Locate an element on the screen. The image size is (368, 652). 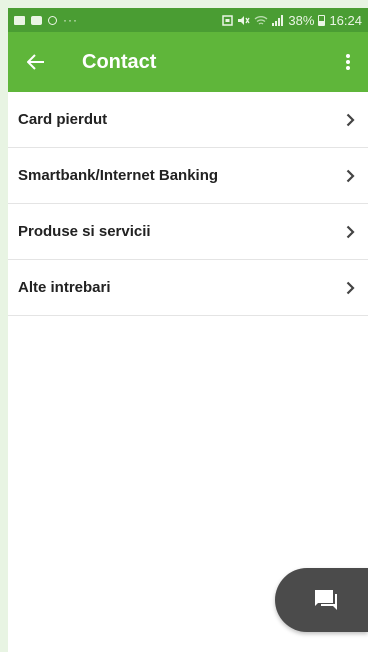
wifi-icon is located at coordinates (261, 20).